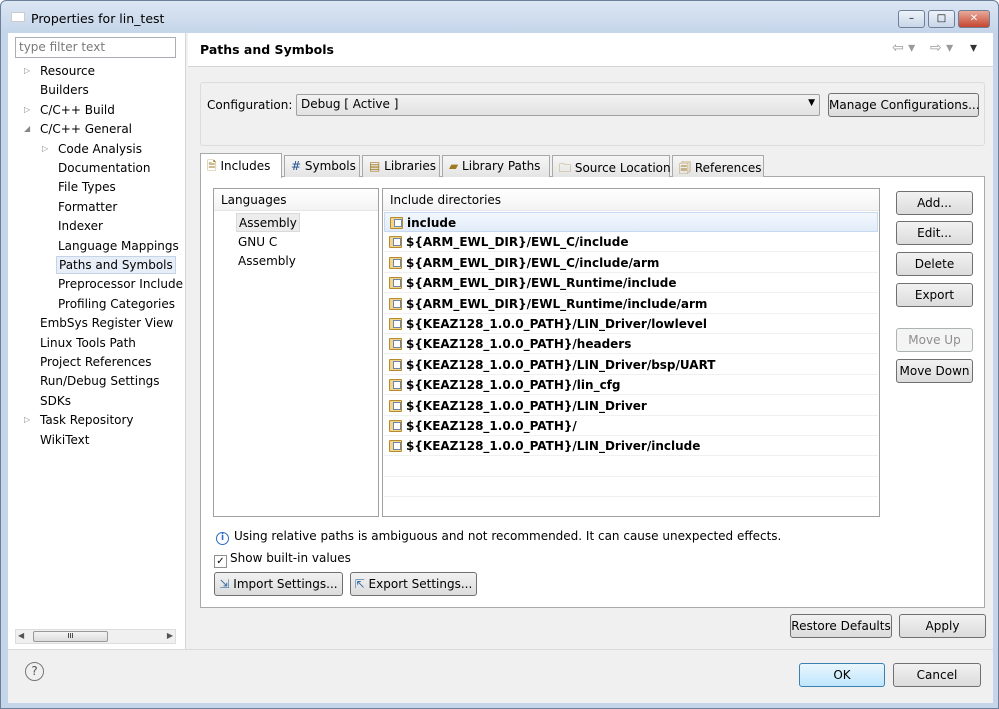 This screenshot has height=709, width=999. Describe the element at coordinates (116, 304) in the screenshot. I see `tree-item: Profiling Categories` at that location.